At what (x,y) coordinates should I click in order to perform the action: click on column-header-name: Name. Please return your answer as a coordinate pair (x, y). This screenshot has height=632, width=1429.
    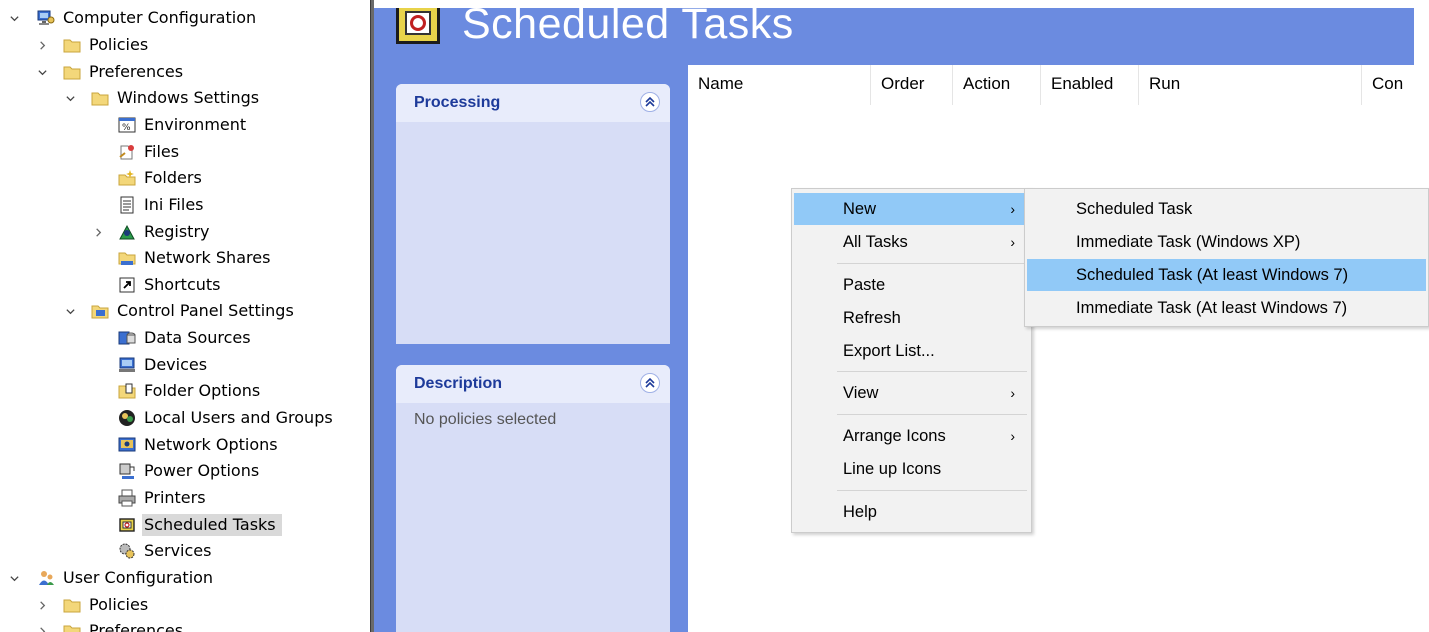
    Looking at the image, I should click on (779, 85).